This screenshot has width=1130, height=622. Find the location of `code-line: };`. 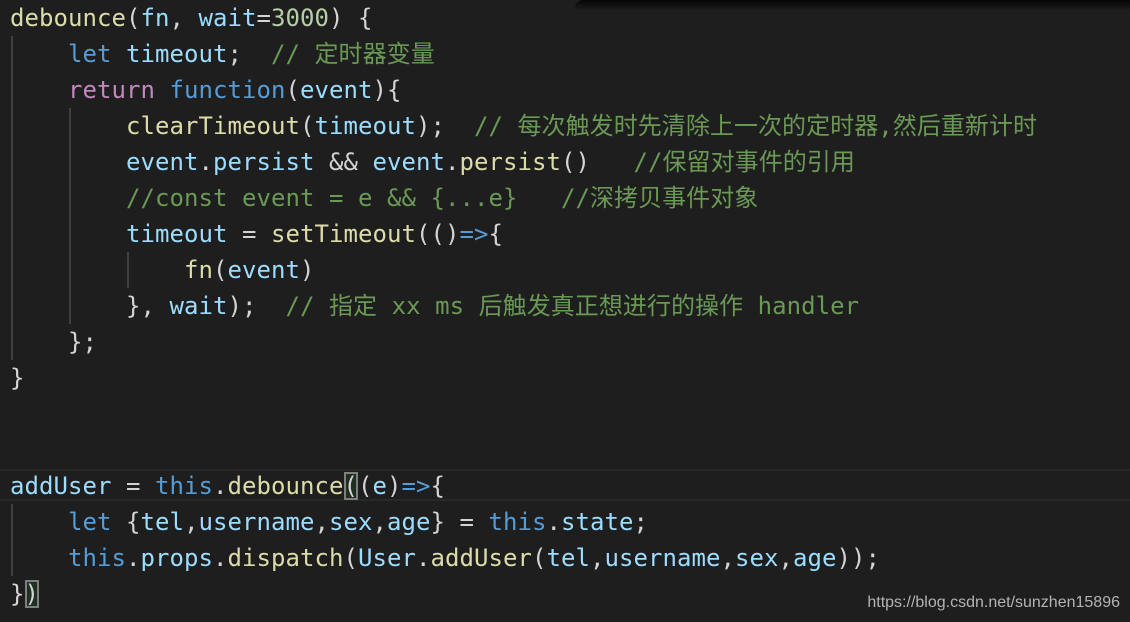

code-line: }; is located at coordinates (53, 342).